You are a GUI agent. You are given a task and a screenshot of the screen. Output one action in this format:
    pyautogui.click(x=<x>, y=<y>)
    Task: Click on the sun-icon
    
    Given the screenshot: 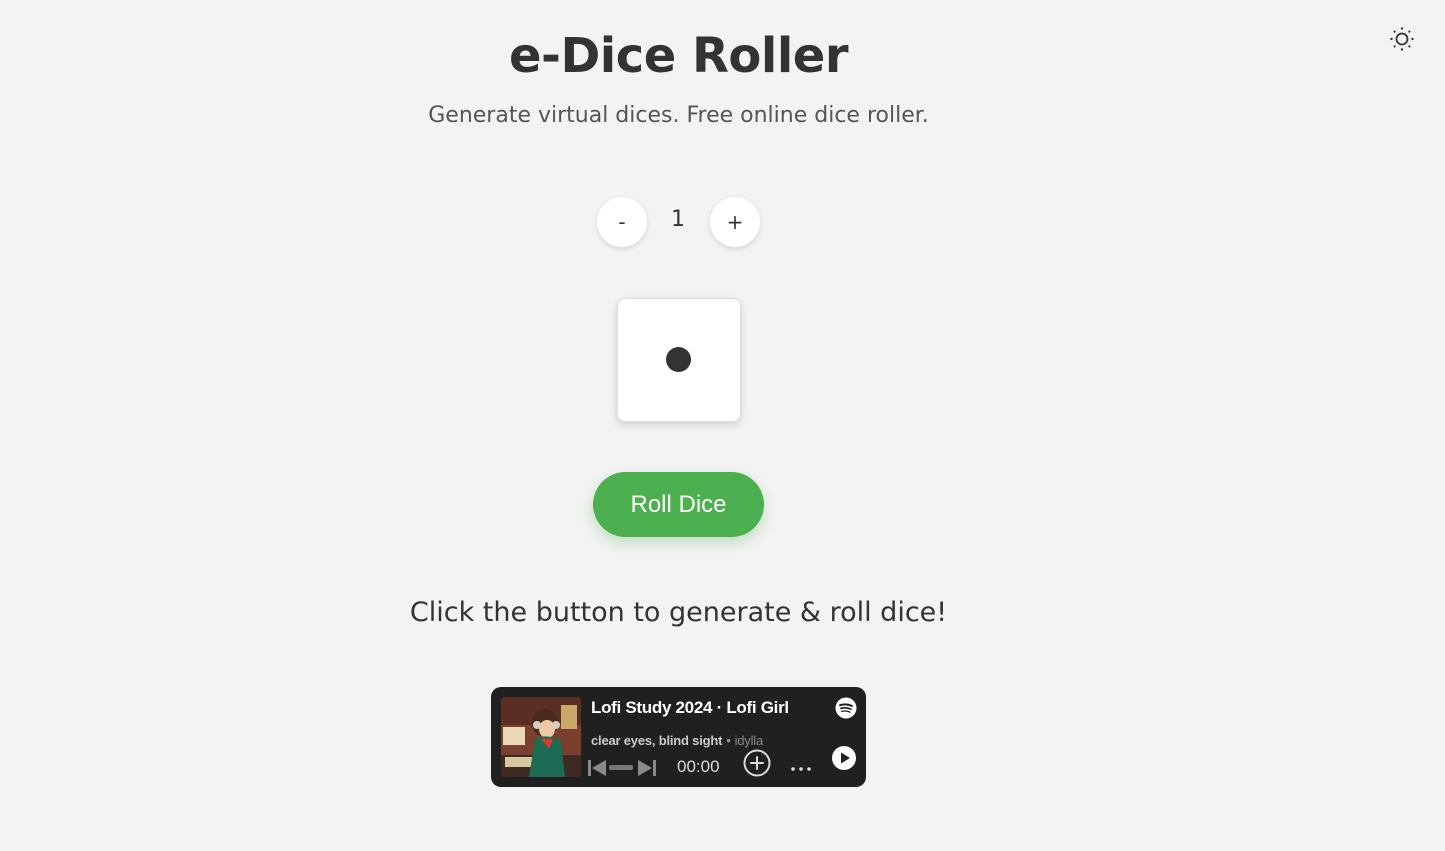 What is the action you would take?
    pyautogui.click(x=1402, y=39)
    